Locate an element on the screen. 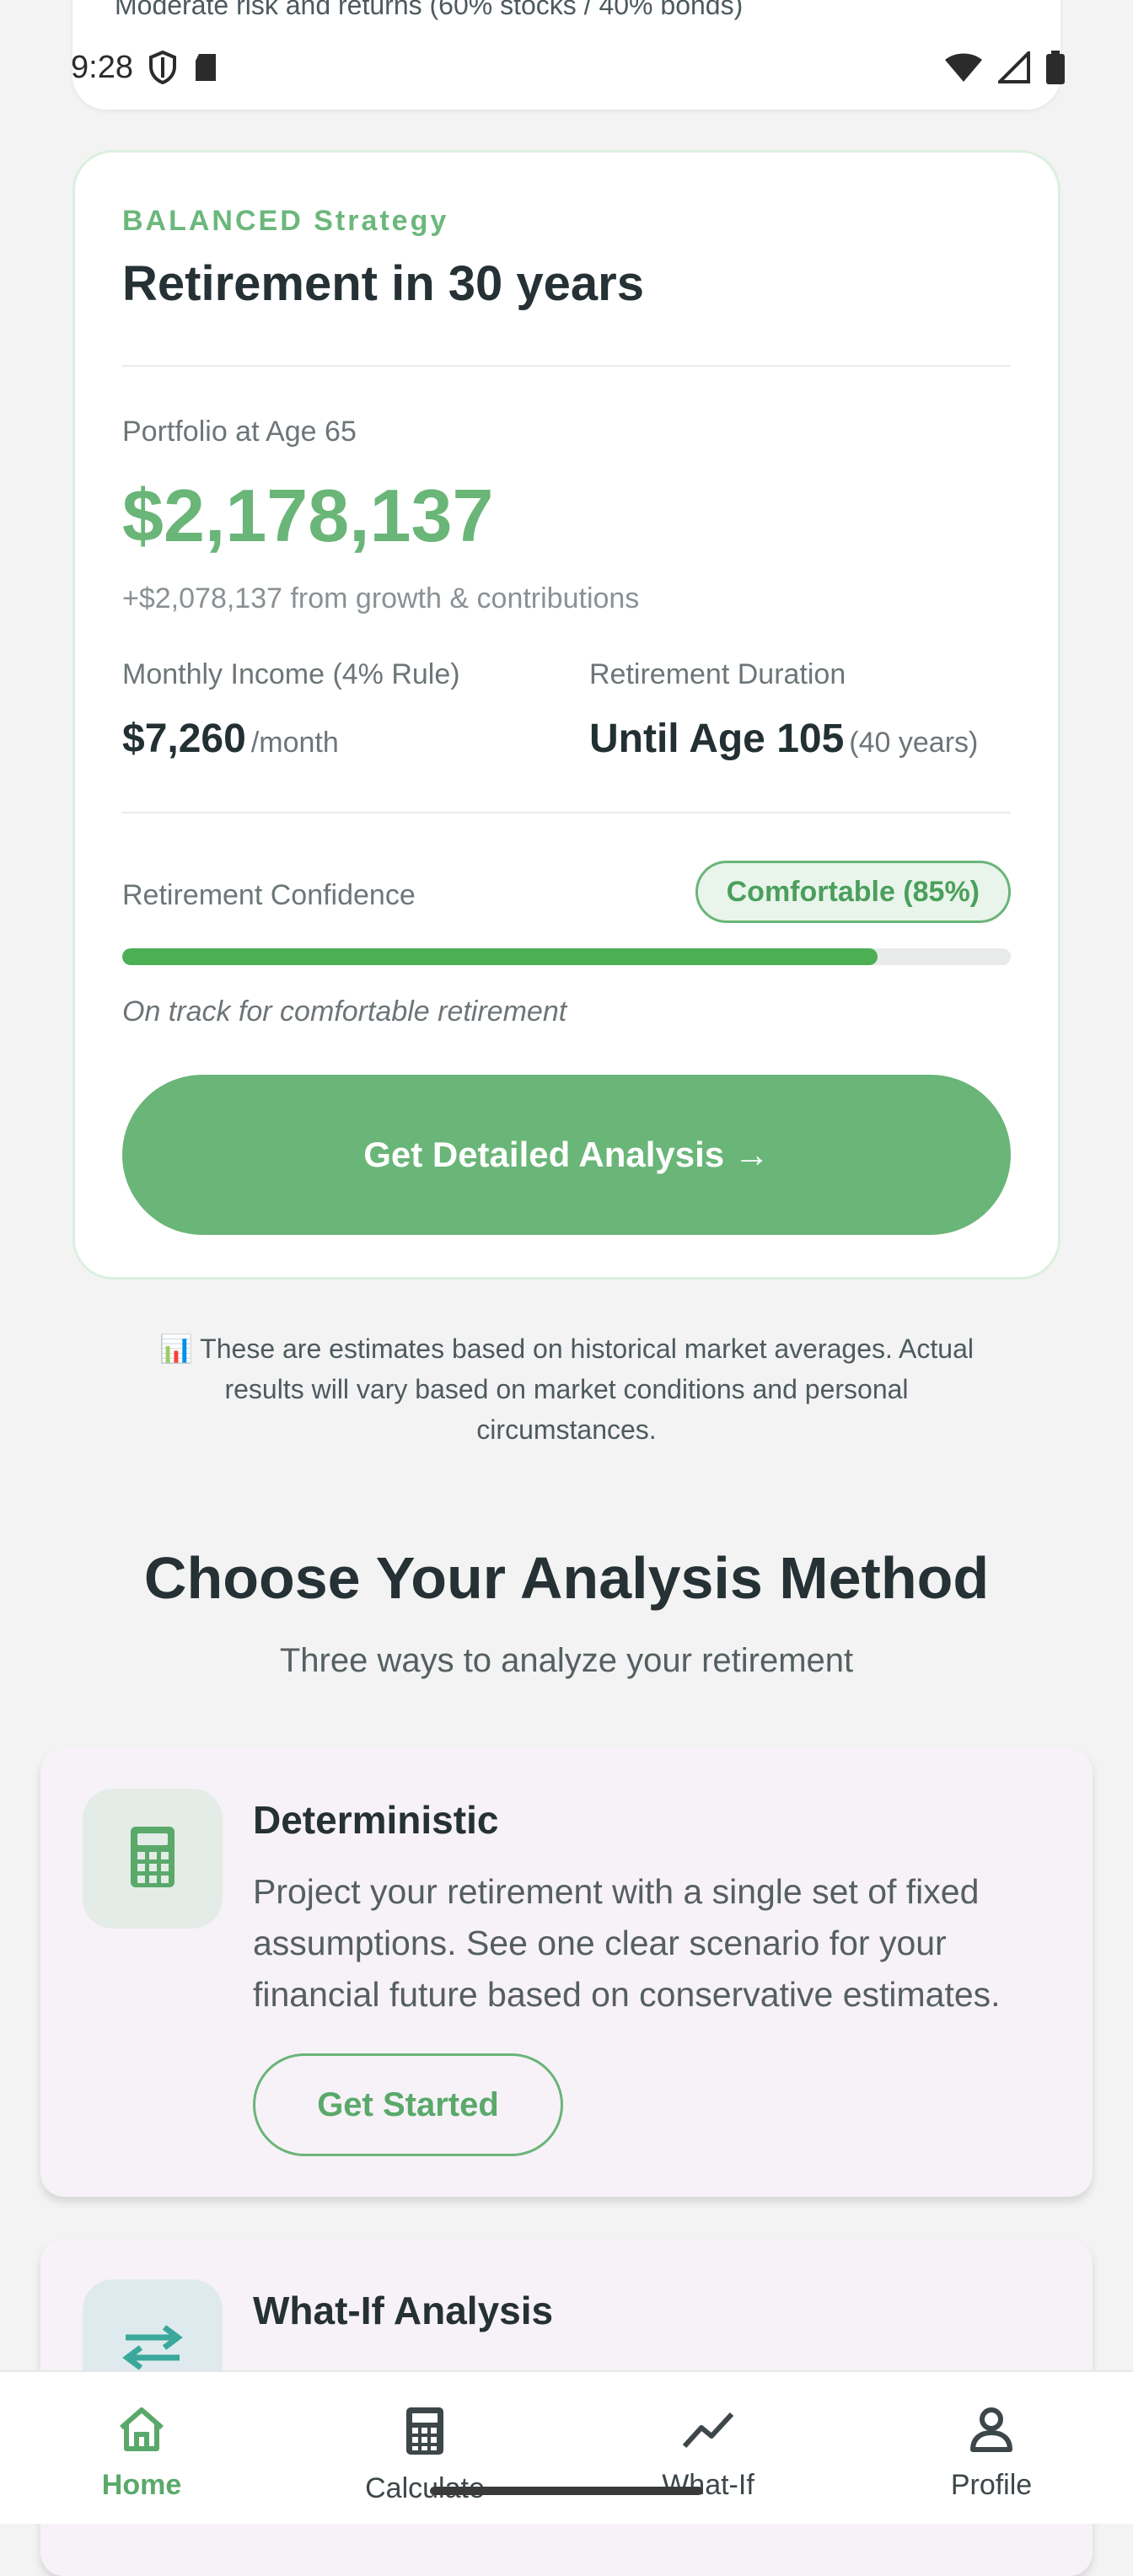 Image resolution: width=1133 pixels, height=2576 pixels. nav-calculate: Calculate is located at coordinates (424, 2448).